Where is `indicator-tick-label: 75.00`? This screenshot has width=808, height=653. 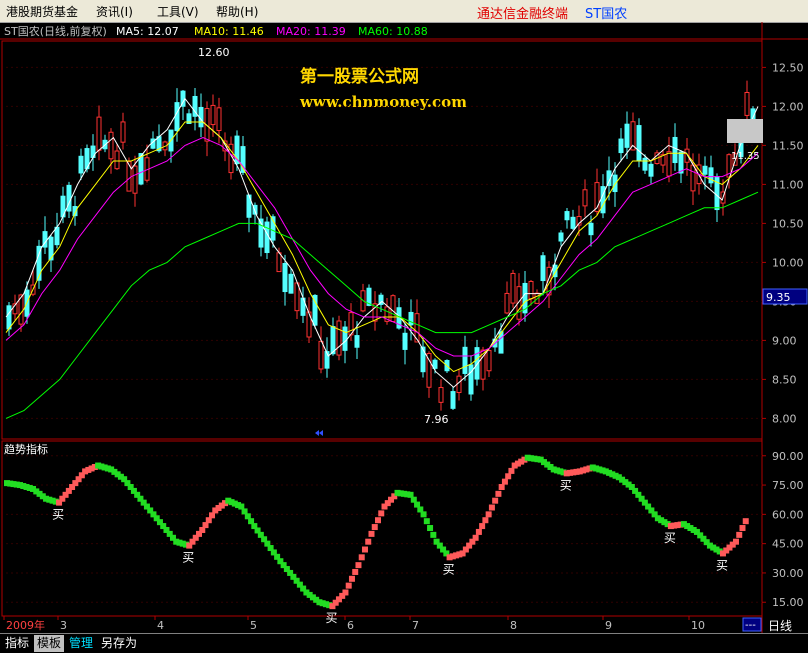 indicator-tick-label: 75.00 is located at coordinates (788, 485).